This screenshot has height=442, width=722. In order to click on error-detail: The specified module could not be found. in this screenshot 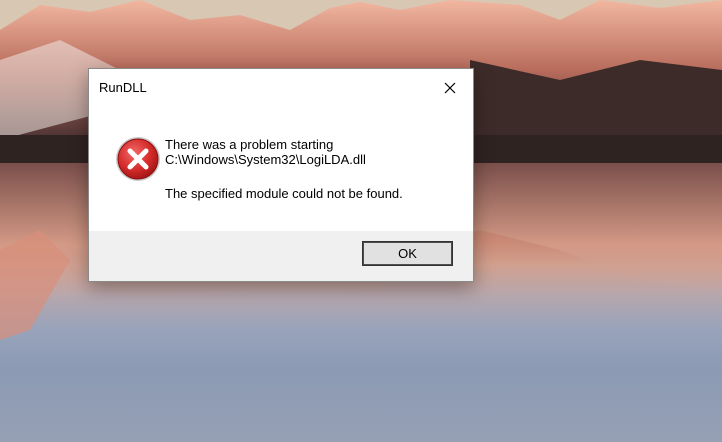, I will do `click(284, 193)`.